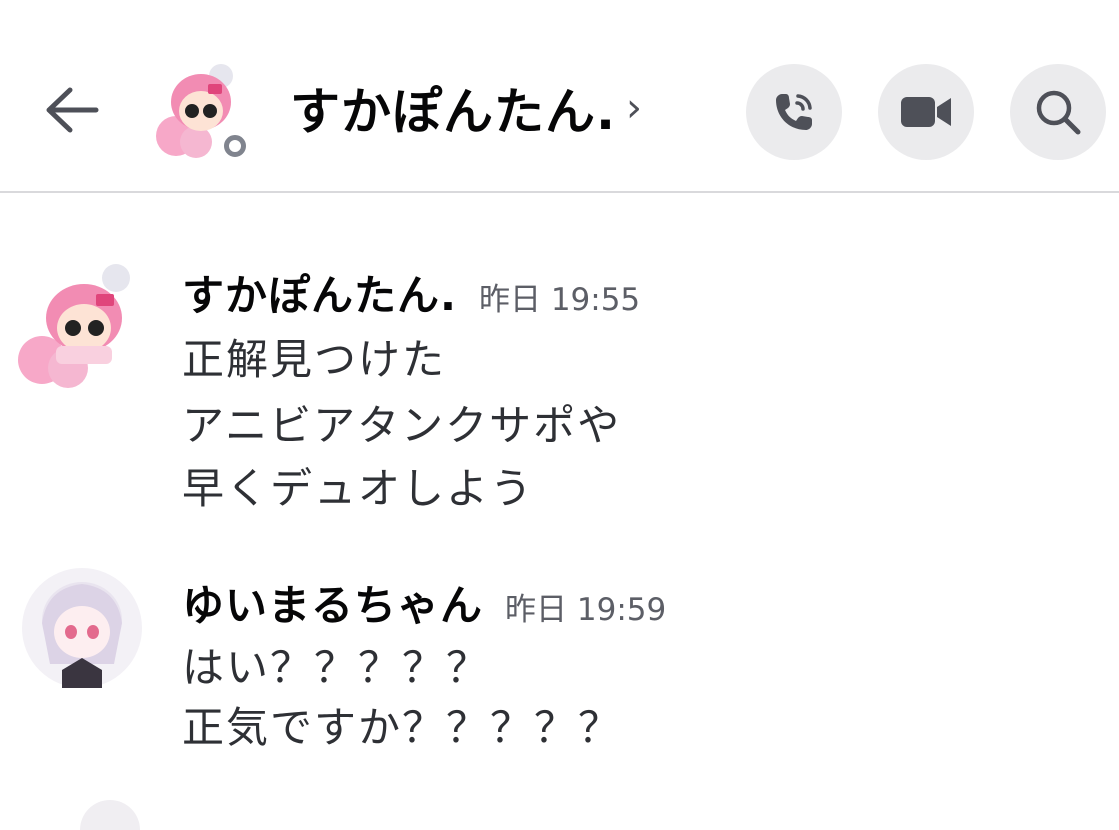  Describe the element at coordinates (358, 488) in the screenshot. I see `message-text-line: 早くデュオしよう` at that location.